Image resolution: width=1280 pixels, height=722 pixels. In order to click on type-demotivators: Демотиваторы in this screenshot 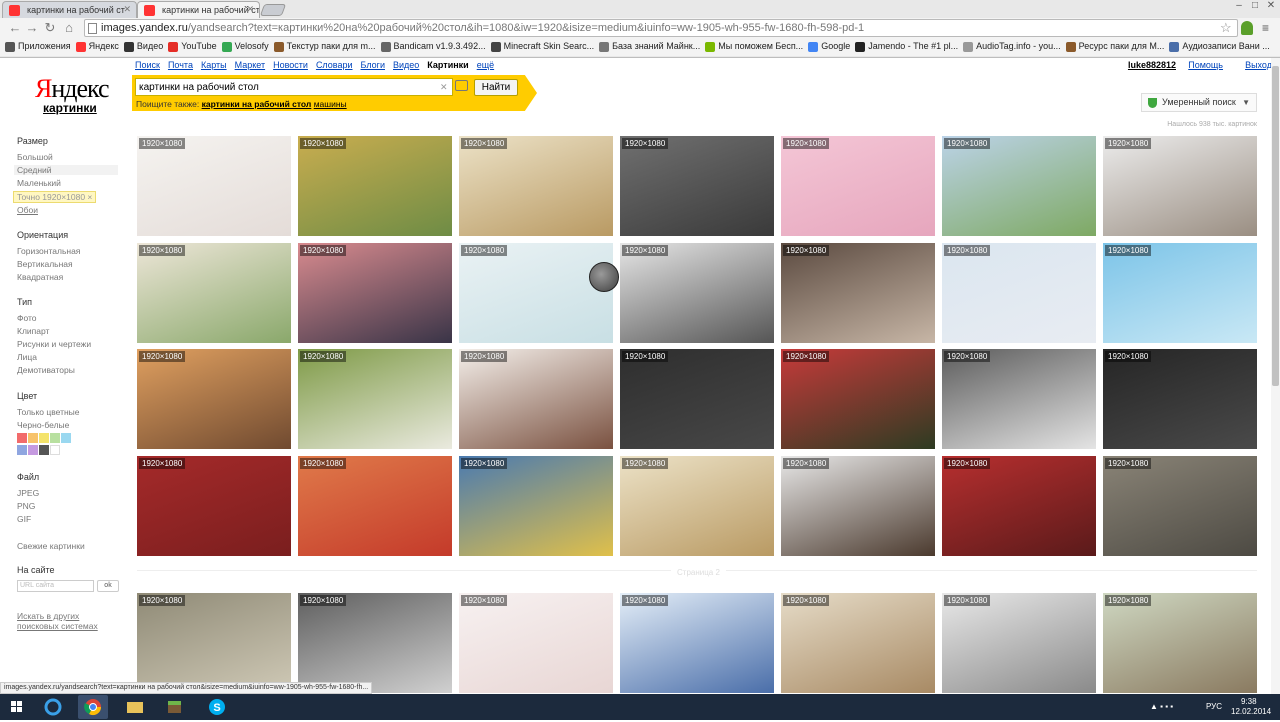, I will do `click(46, 370)`.